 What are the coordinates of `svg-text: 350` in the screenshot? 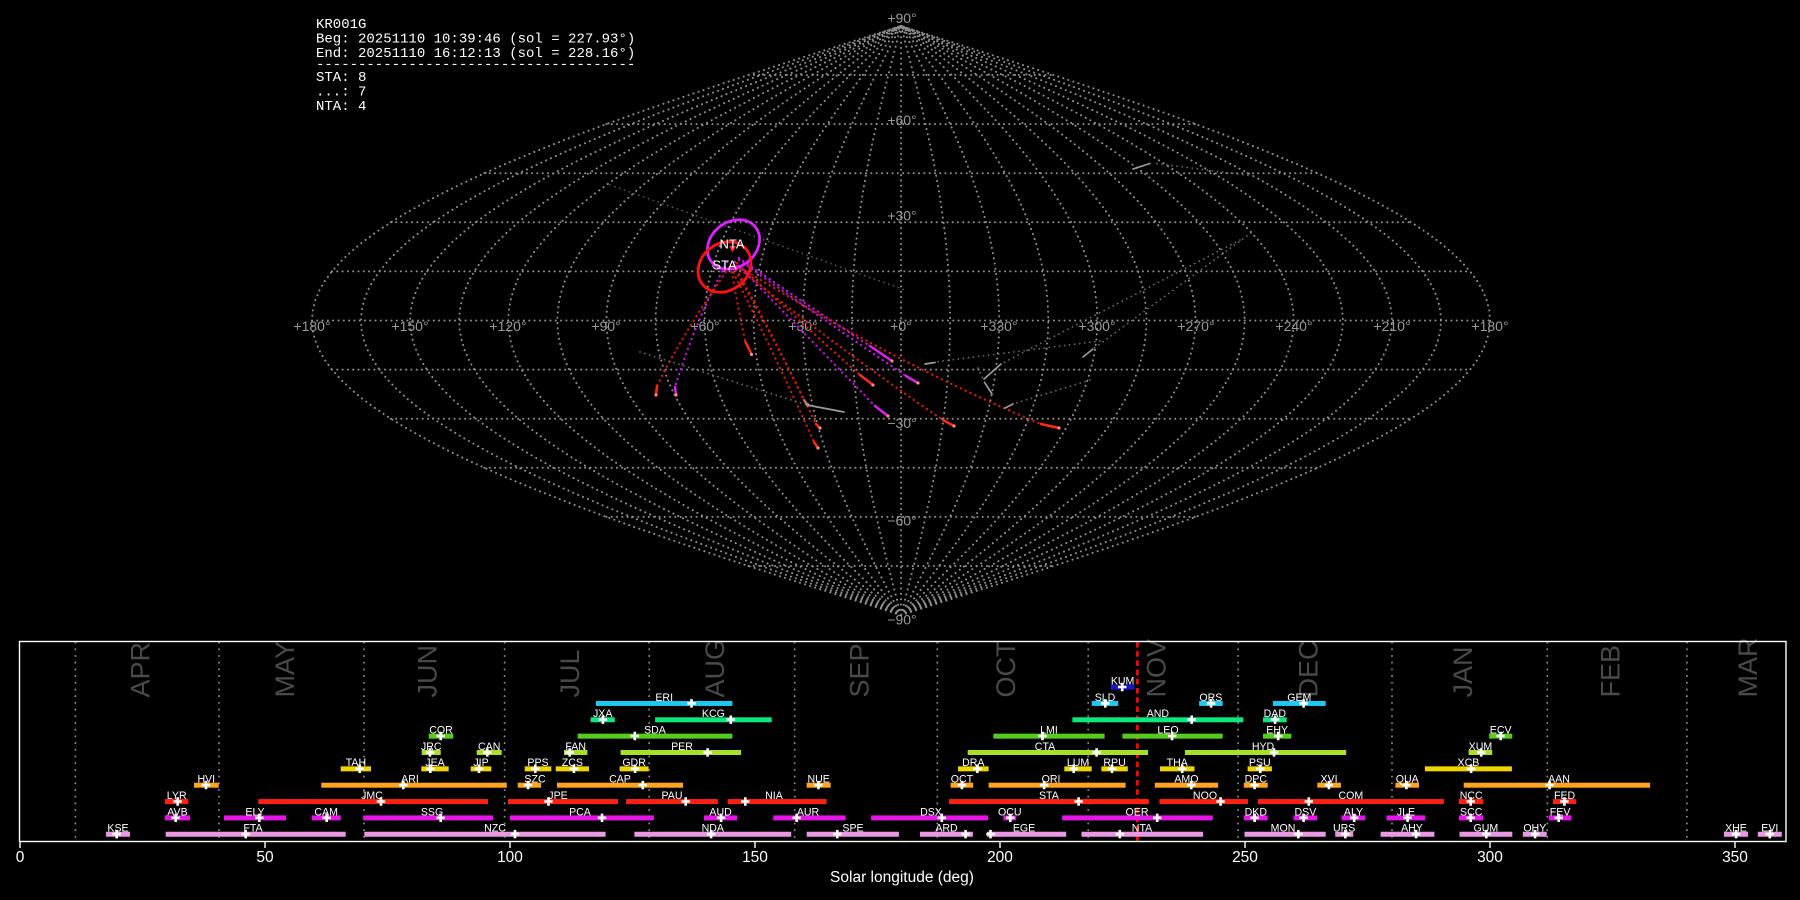 It's located at (1735, 857).